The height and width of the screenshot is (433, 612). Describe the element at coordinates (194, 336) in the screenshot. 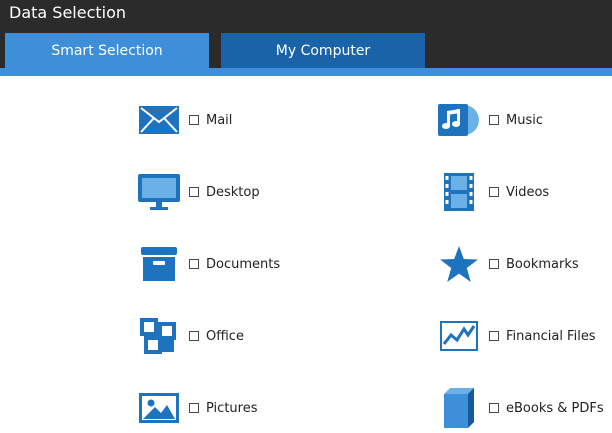

I see `office-checkbox` at that location.